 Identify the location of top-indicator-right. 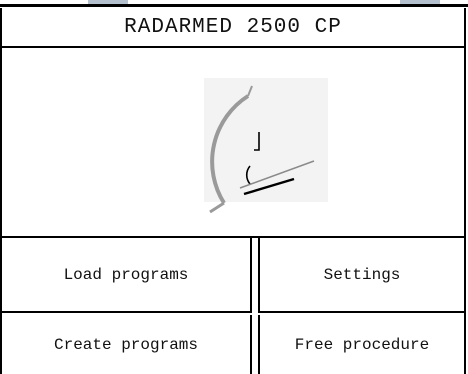
(420, 2).